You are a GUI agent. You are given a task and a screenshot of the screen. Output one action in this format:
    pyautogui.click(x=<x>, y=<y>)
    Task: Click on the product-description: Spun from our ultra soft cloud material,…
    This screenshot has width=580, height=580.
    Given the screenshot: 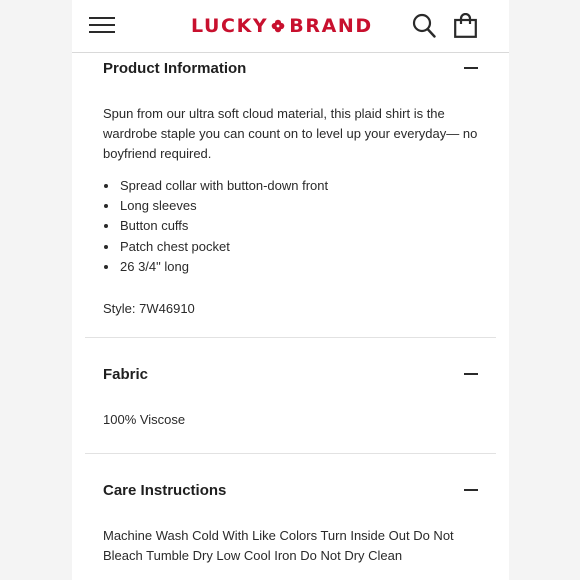 What is the action you would take?
    pyautogui.click(x=290, y=133)
    